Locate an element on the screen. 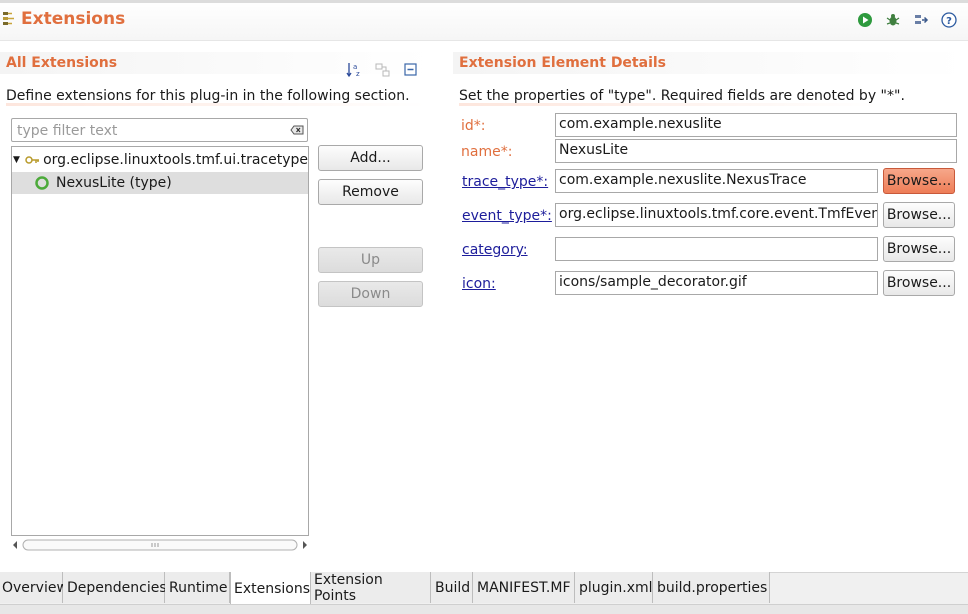 This screenshot has height=614, width=968. up-button: Up is located at coordinates (370, 260).